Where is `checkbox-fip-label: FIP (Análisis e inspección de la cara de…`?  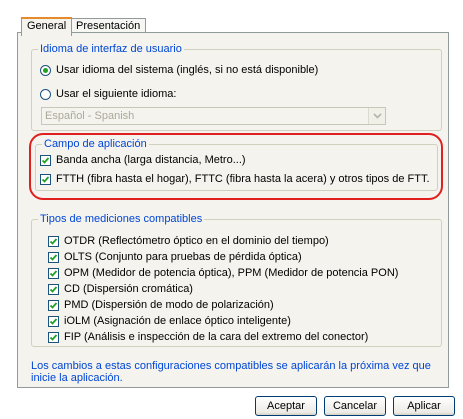 checkbox-fip-label: FIP (Análisis e inspección de la cara de… is located at coordinates (216, 337).